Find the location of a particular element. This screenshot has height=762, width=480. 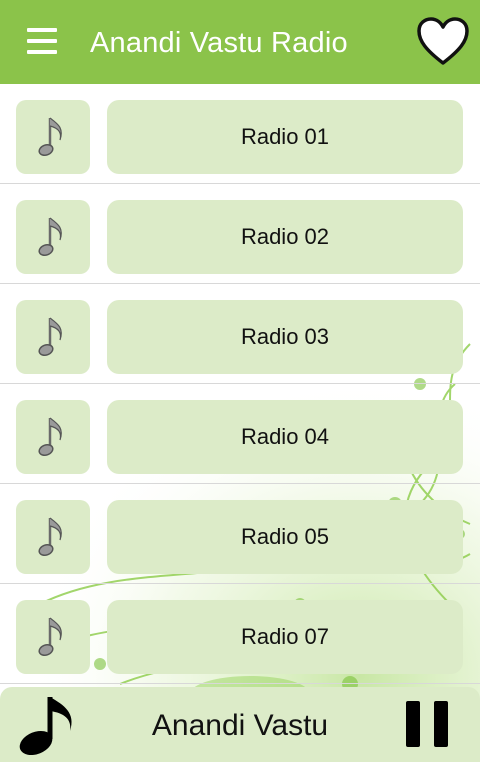

list-item: Radio 07 is located at coordinates (240, 634).